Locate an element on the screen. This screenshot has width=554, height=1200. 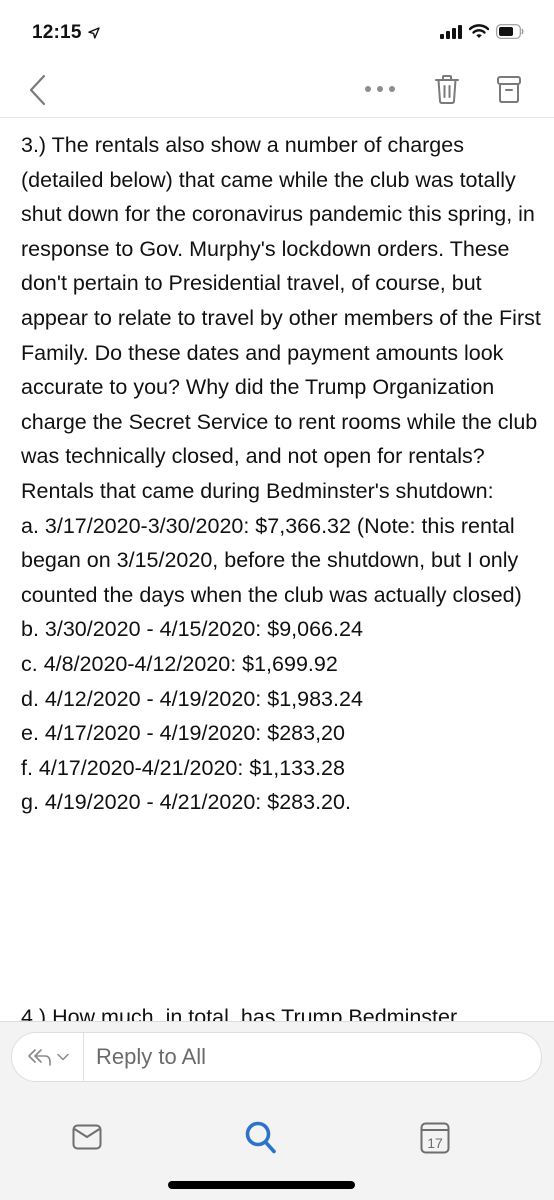
reply-mode-selector is located at coordinates (48, 1057).